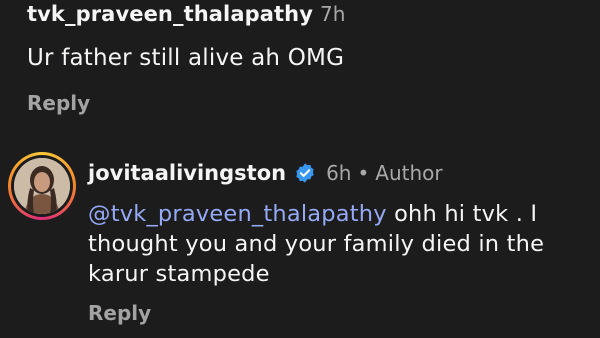 This screenshot has width=600, height=338. What do you see at coordinates (237, 214) in the screenshot?
I see `mention-link: @tvk_praveen_thalapathy` at bounding box center [237, 214].